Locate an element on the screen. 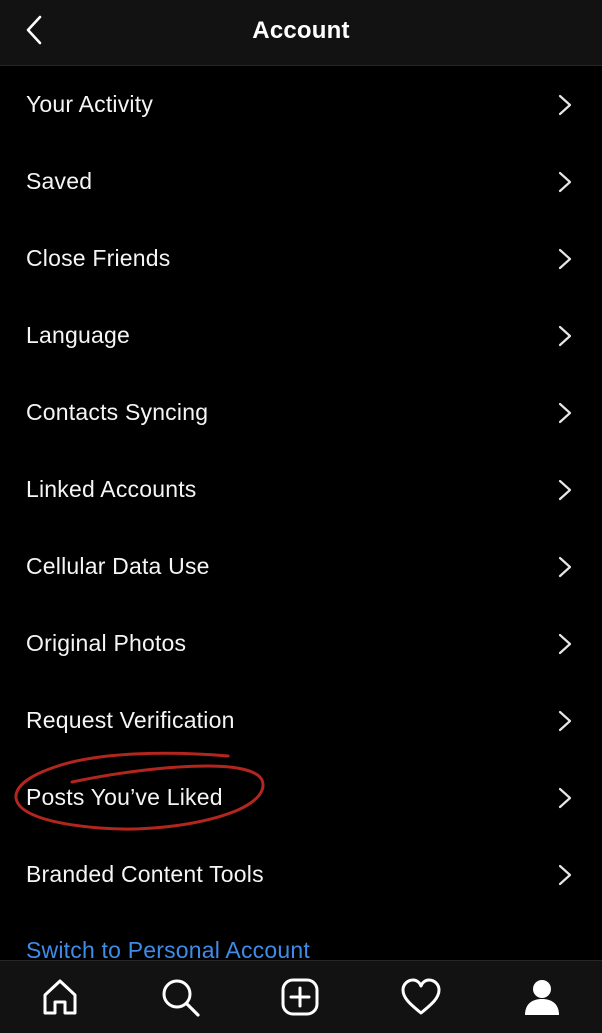 The width and height of the screenshot is (602, 1033). menu-item-branded-content-tools: Branded Content Tools is located at coordinates (301, 874).